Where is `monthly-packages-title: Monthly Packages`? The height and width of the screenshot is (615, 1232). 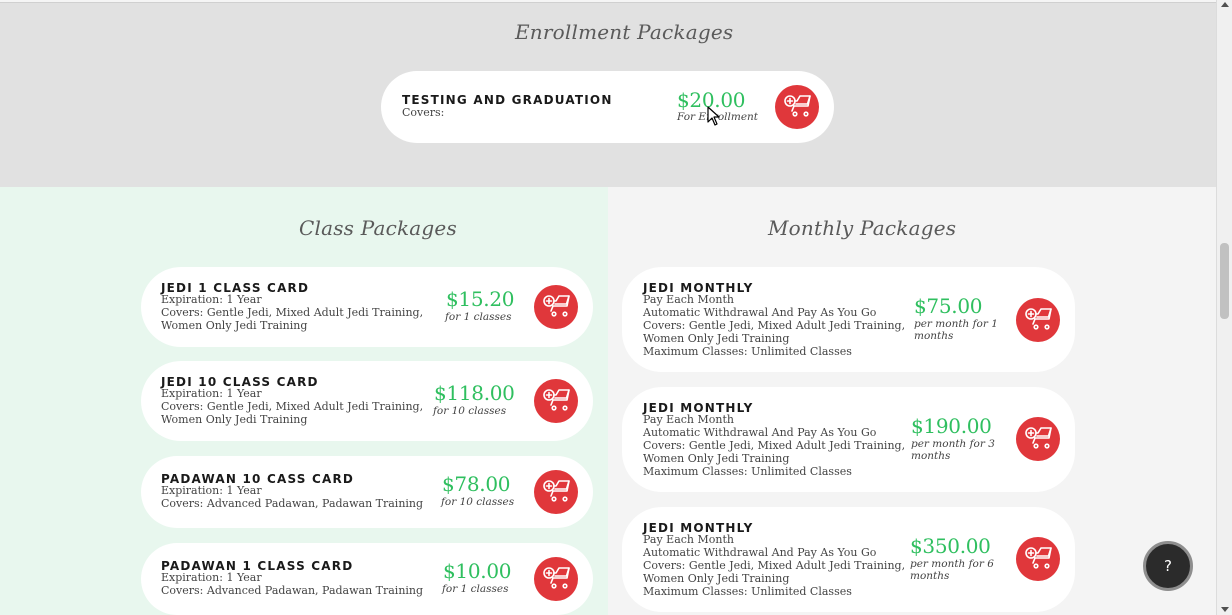
monthly-packages-title: Monthly Packages is located at coordinates (862, 228).